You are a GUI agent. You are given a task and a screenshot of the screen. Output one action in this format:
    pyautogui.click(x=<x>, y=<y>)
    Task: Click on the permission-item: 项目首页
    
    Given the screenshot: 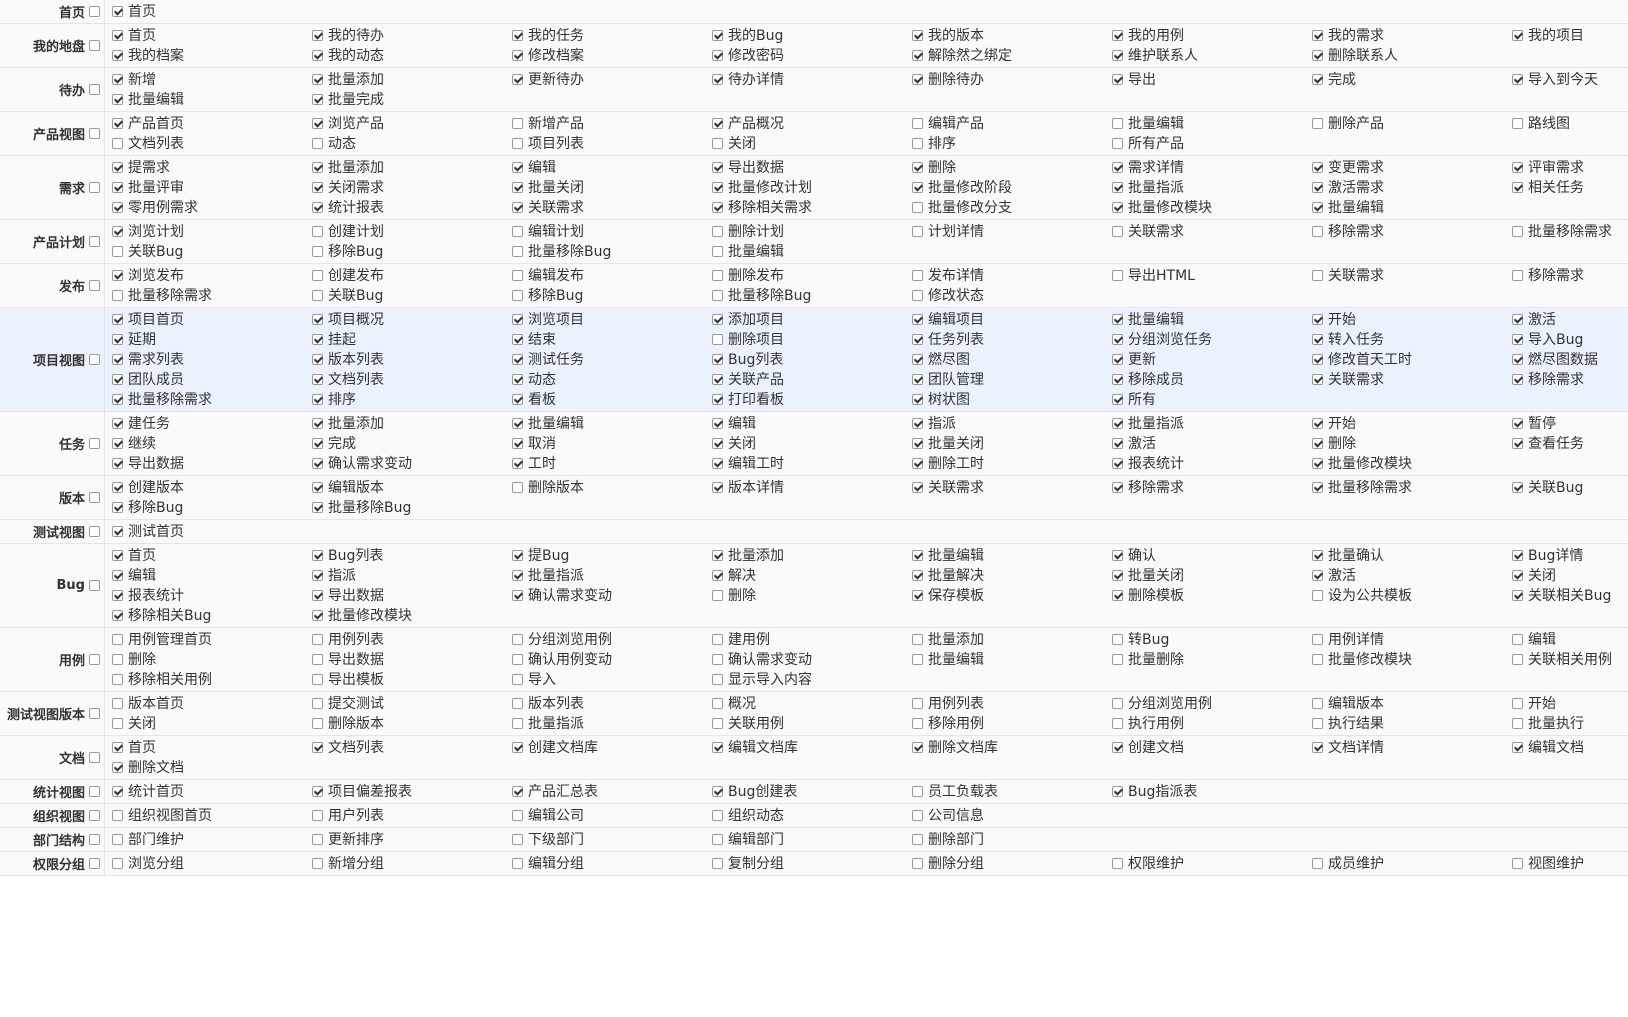 What is the action you would take?
    pyautogui.click(x=212, y=319)
    